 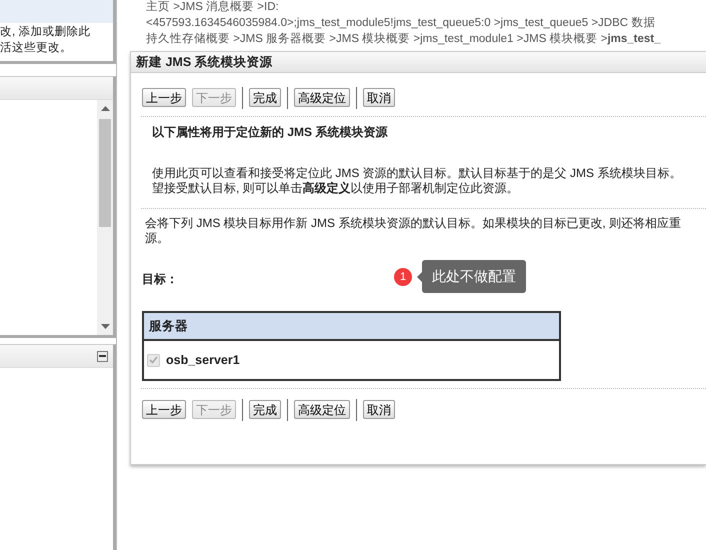 What do you see at coordinates (105, 326) in the screenshot?
I see `scroll-down-icon` at bounding box center [105, 326].